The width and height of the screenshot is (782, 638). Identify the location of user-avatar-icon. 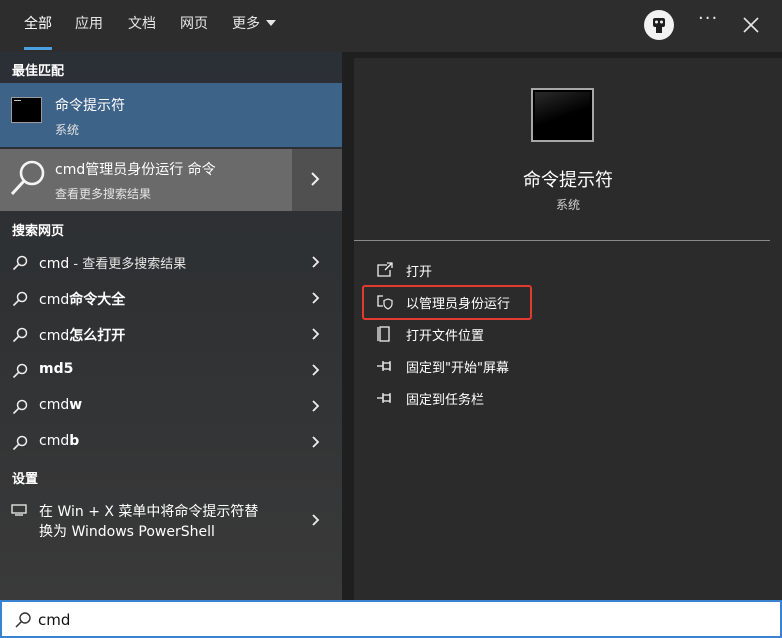
(659, 25).